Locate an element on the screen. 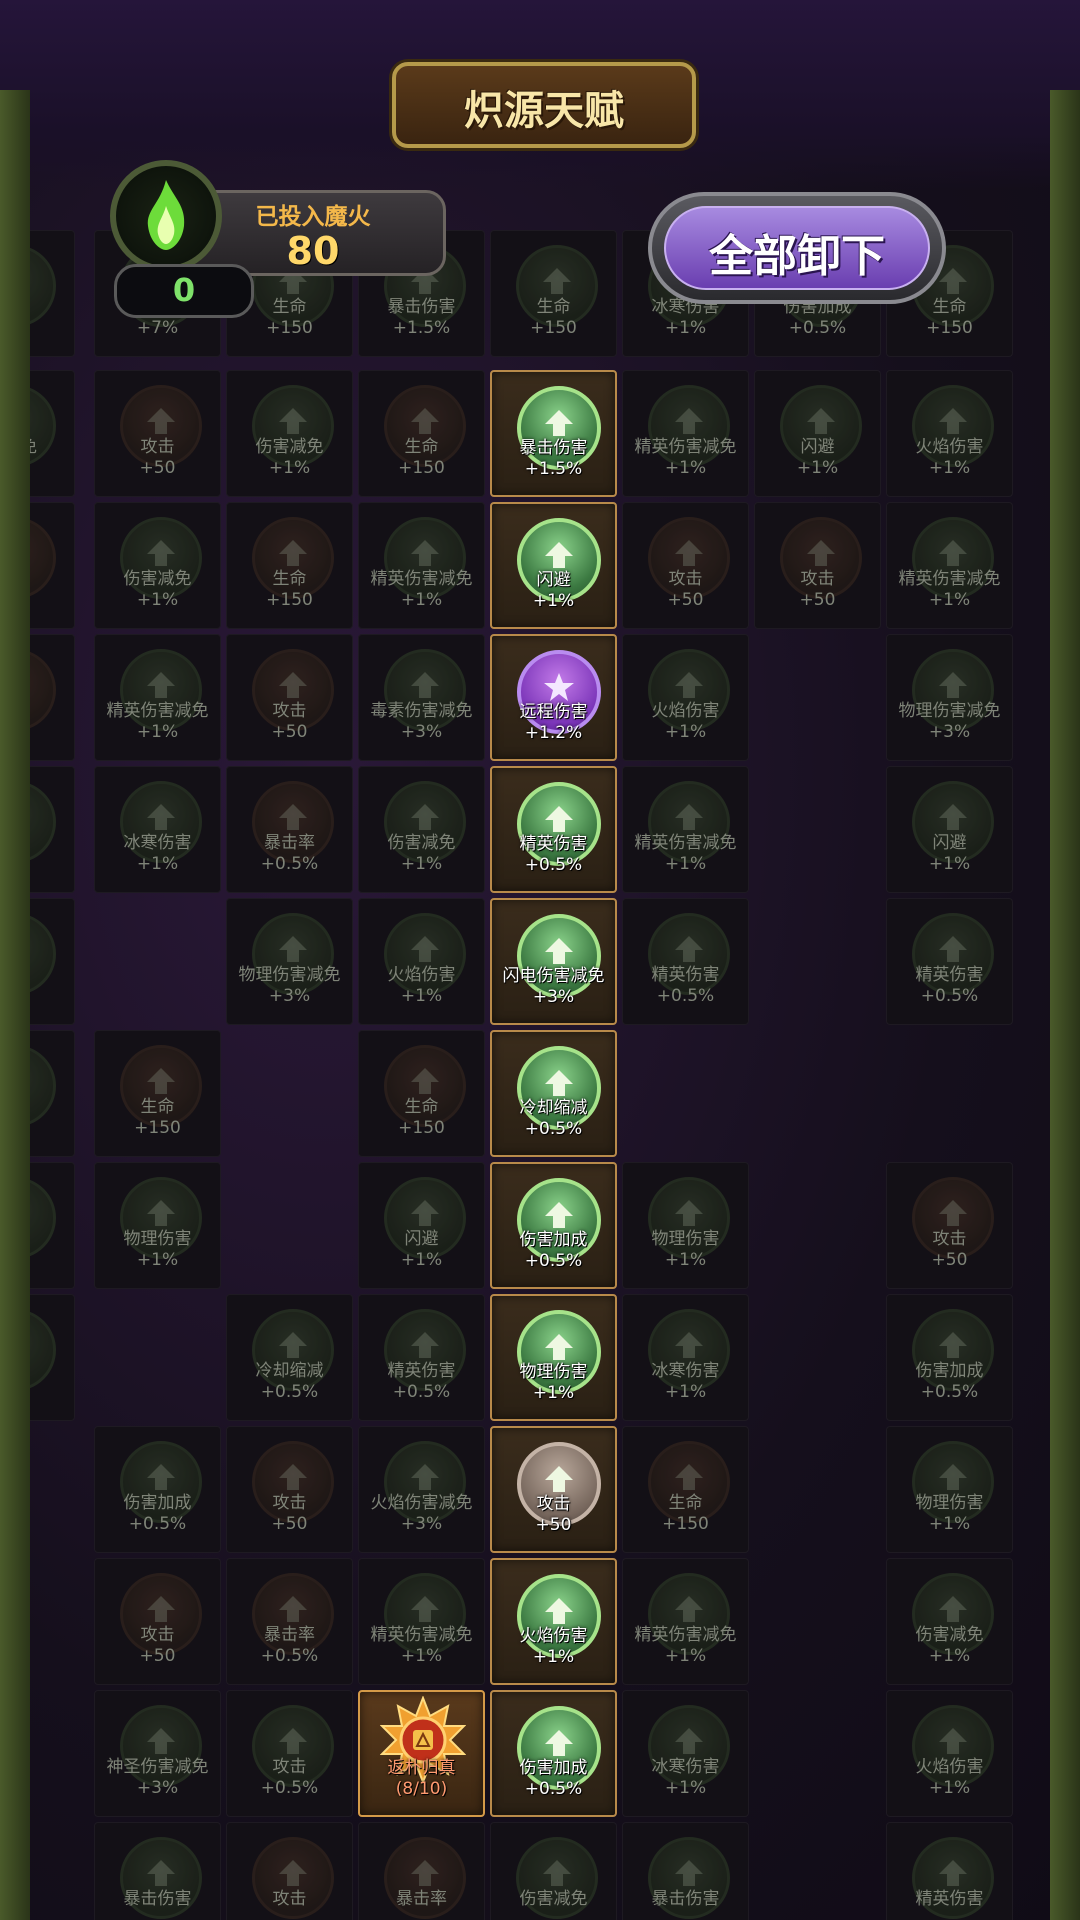  talent-node: 神圣伤害减免 +3% is located at coordinates (157, 1753).